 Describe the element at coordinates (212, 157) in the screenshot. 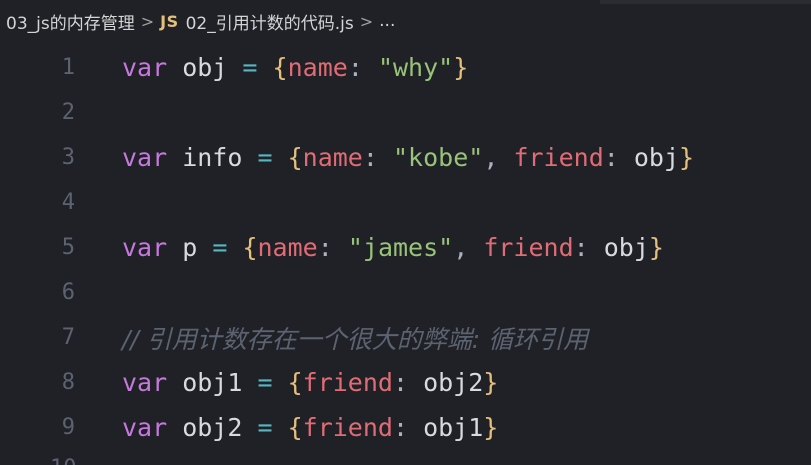

I see `code-token: info` at that location.